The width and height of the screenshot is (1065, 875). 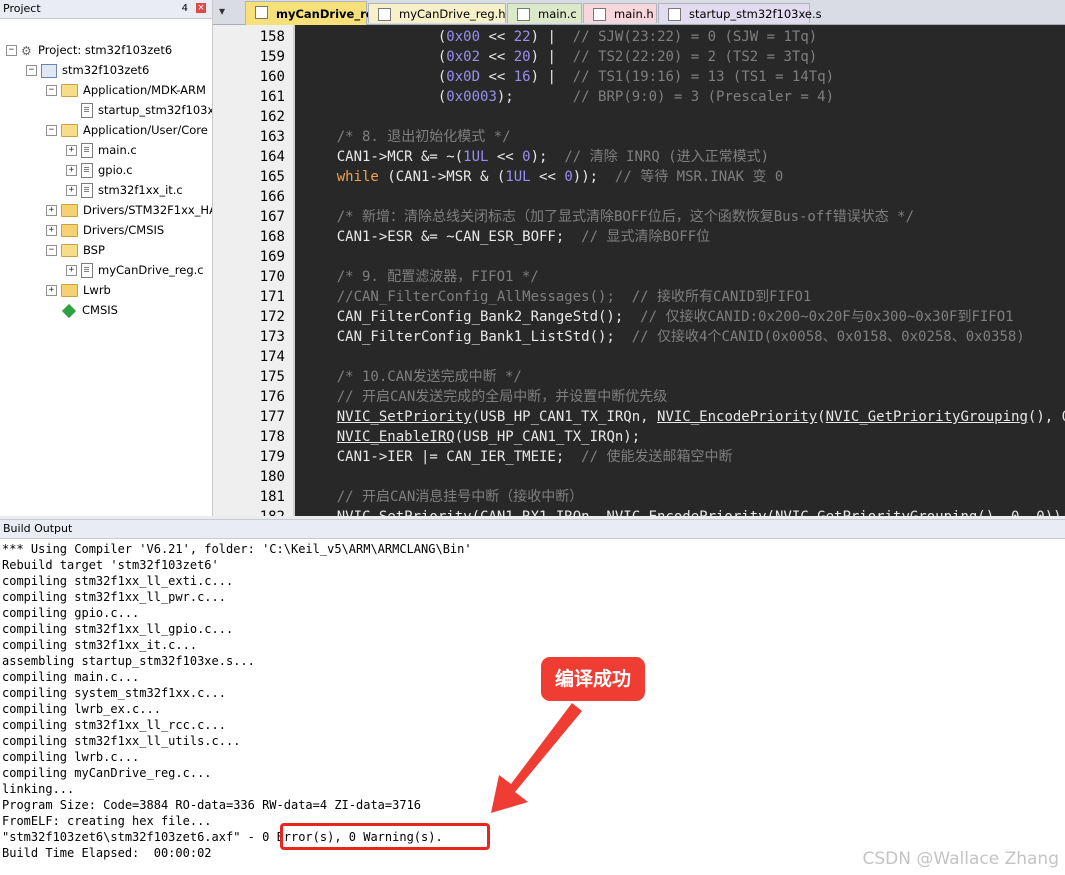 I want to click on tab-main-h: main.h, so click(x=620, y=13).